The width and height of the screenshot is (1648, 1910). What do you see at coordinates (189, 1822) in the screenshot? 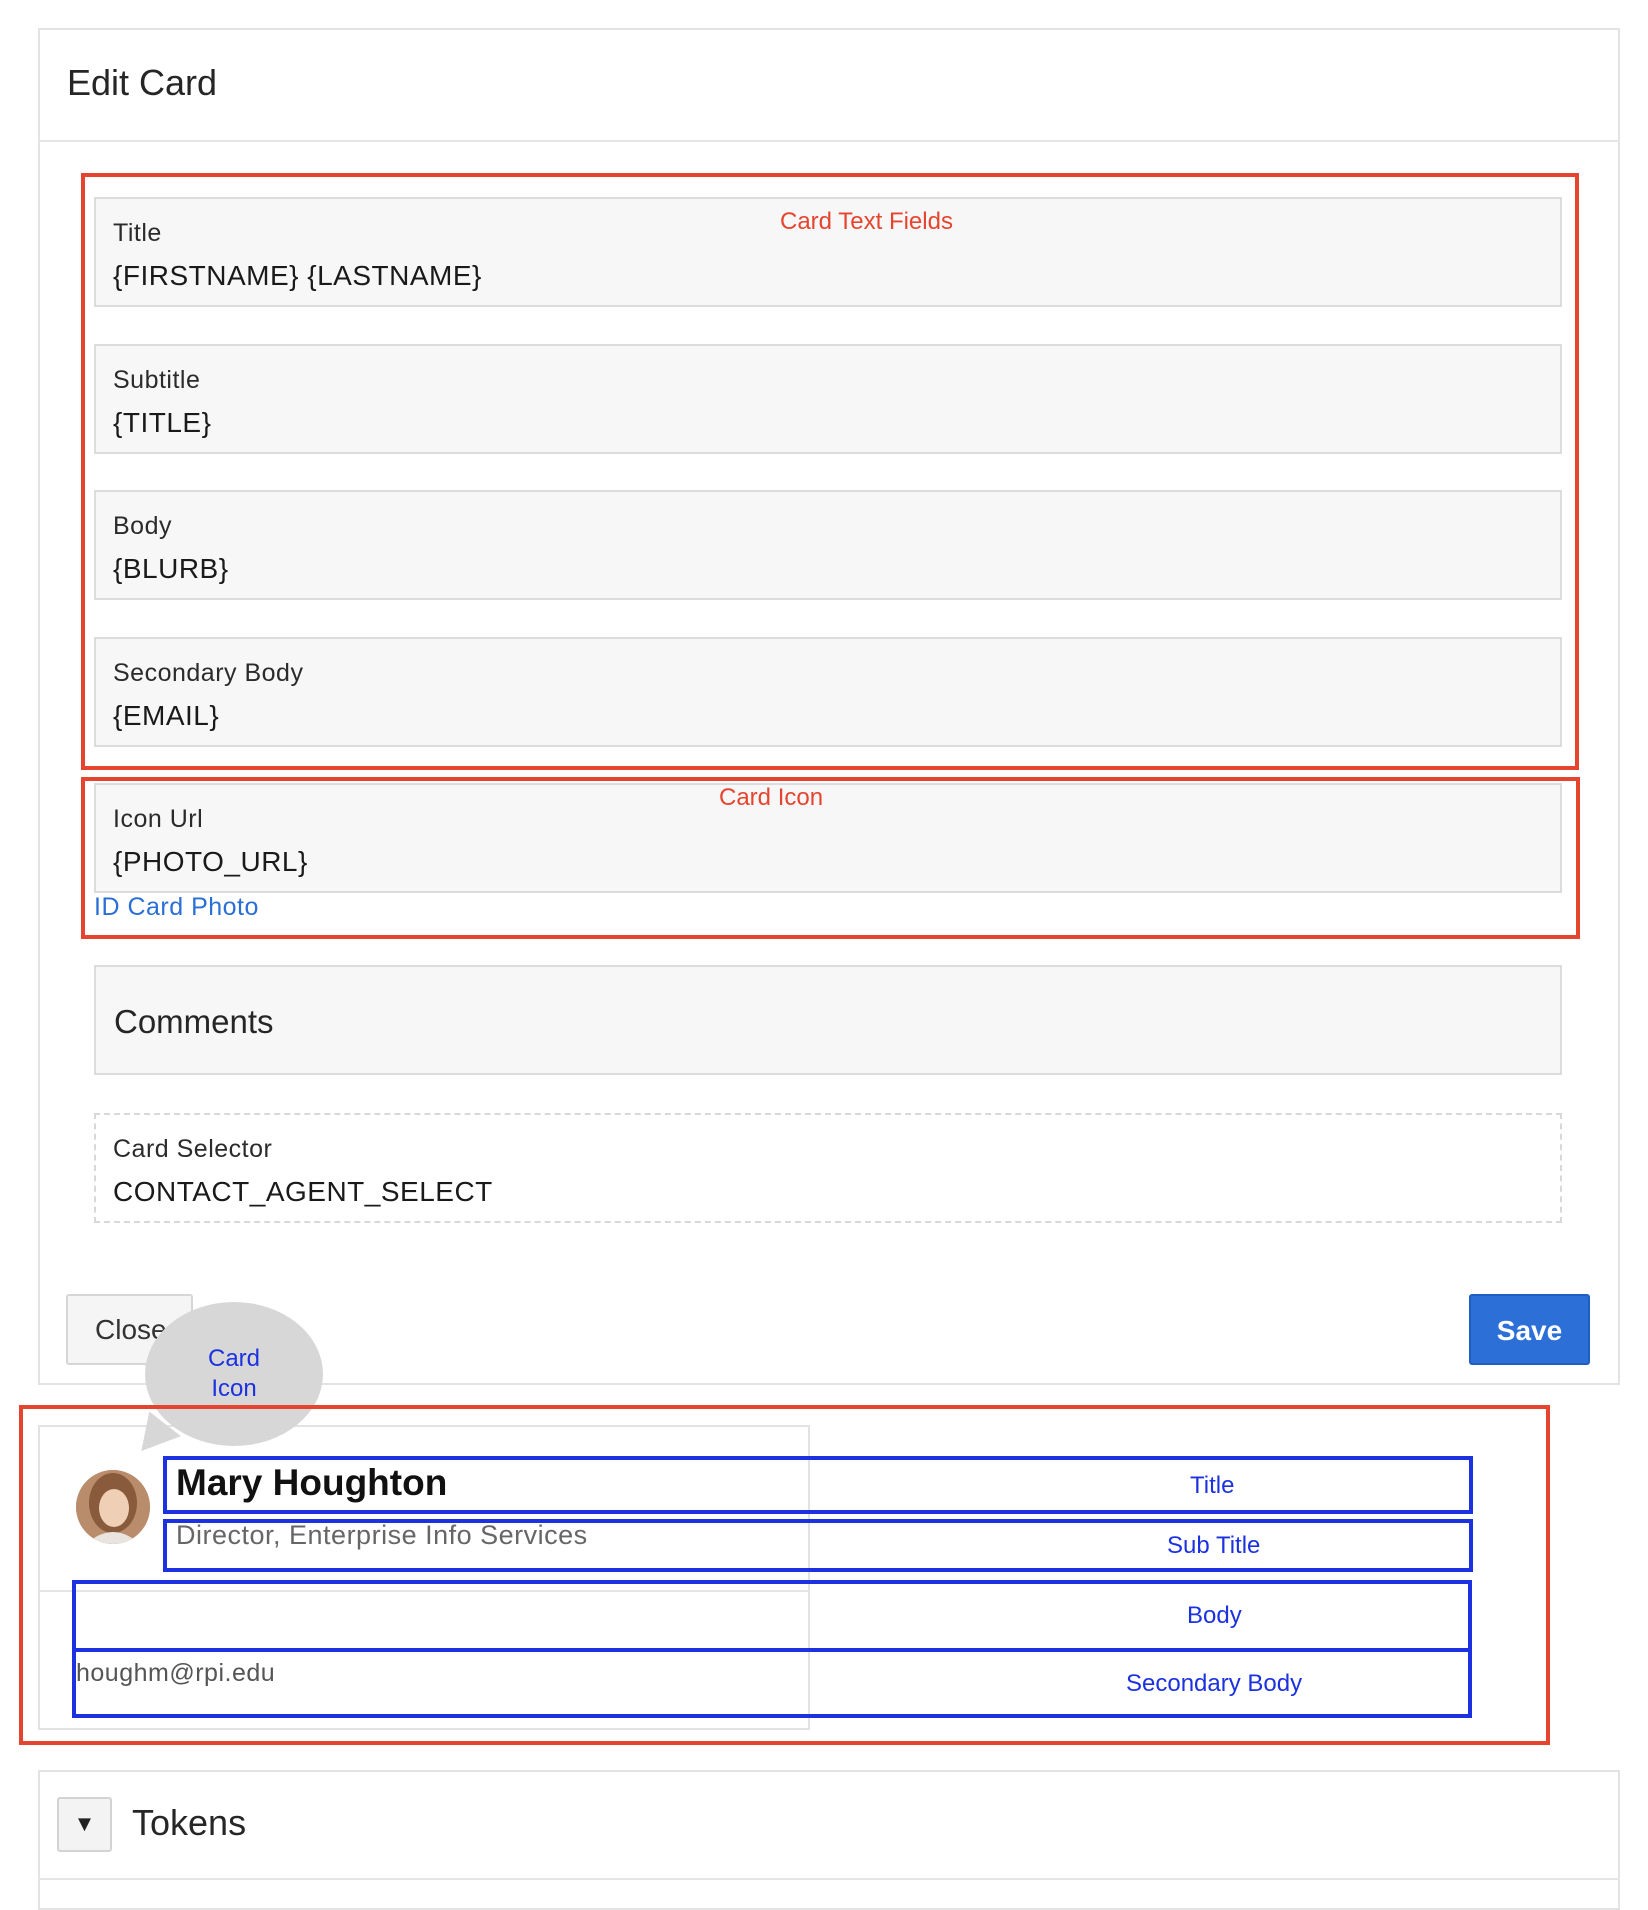
I see `tokens-label: Tokens` at bounding box center [189, 1822].